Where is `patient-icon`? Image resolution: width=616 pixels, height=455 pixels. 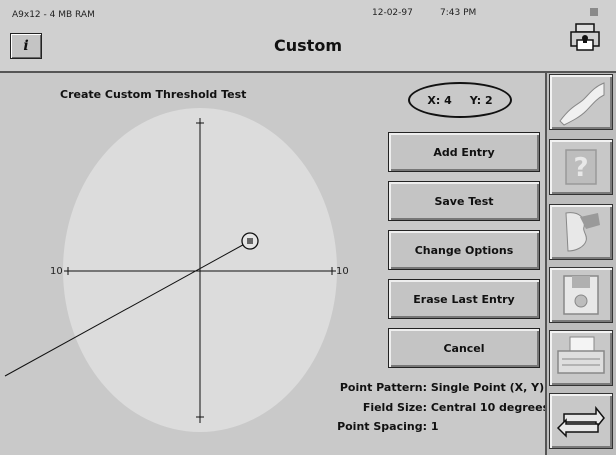 patient-icon is located at coordinates (582, 232).